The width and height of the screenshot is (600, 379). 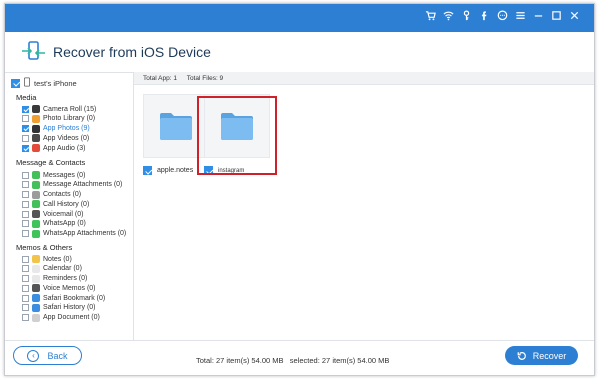 I want to click on memo-item-label: Safari Bookmark (0), so click(x=74, y=298).